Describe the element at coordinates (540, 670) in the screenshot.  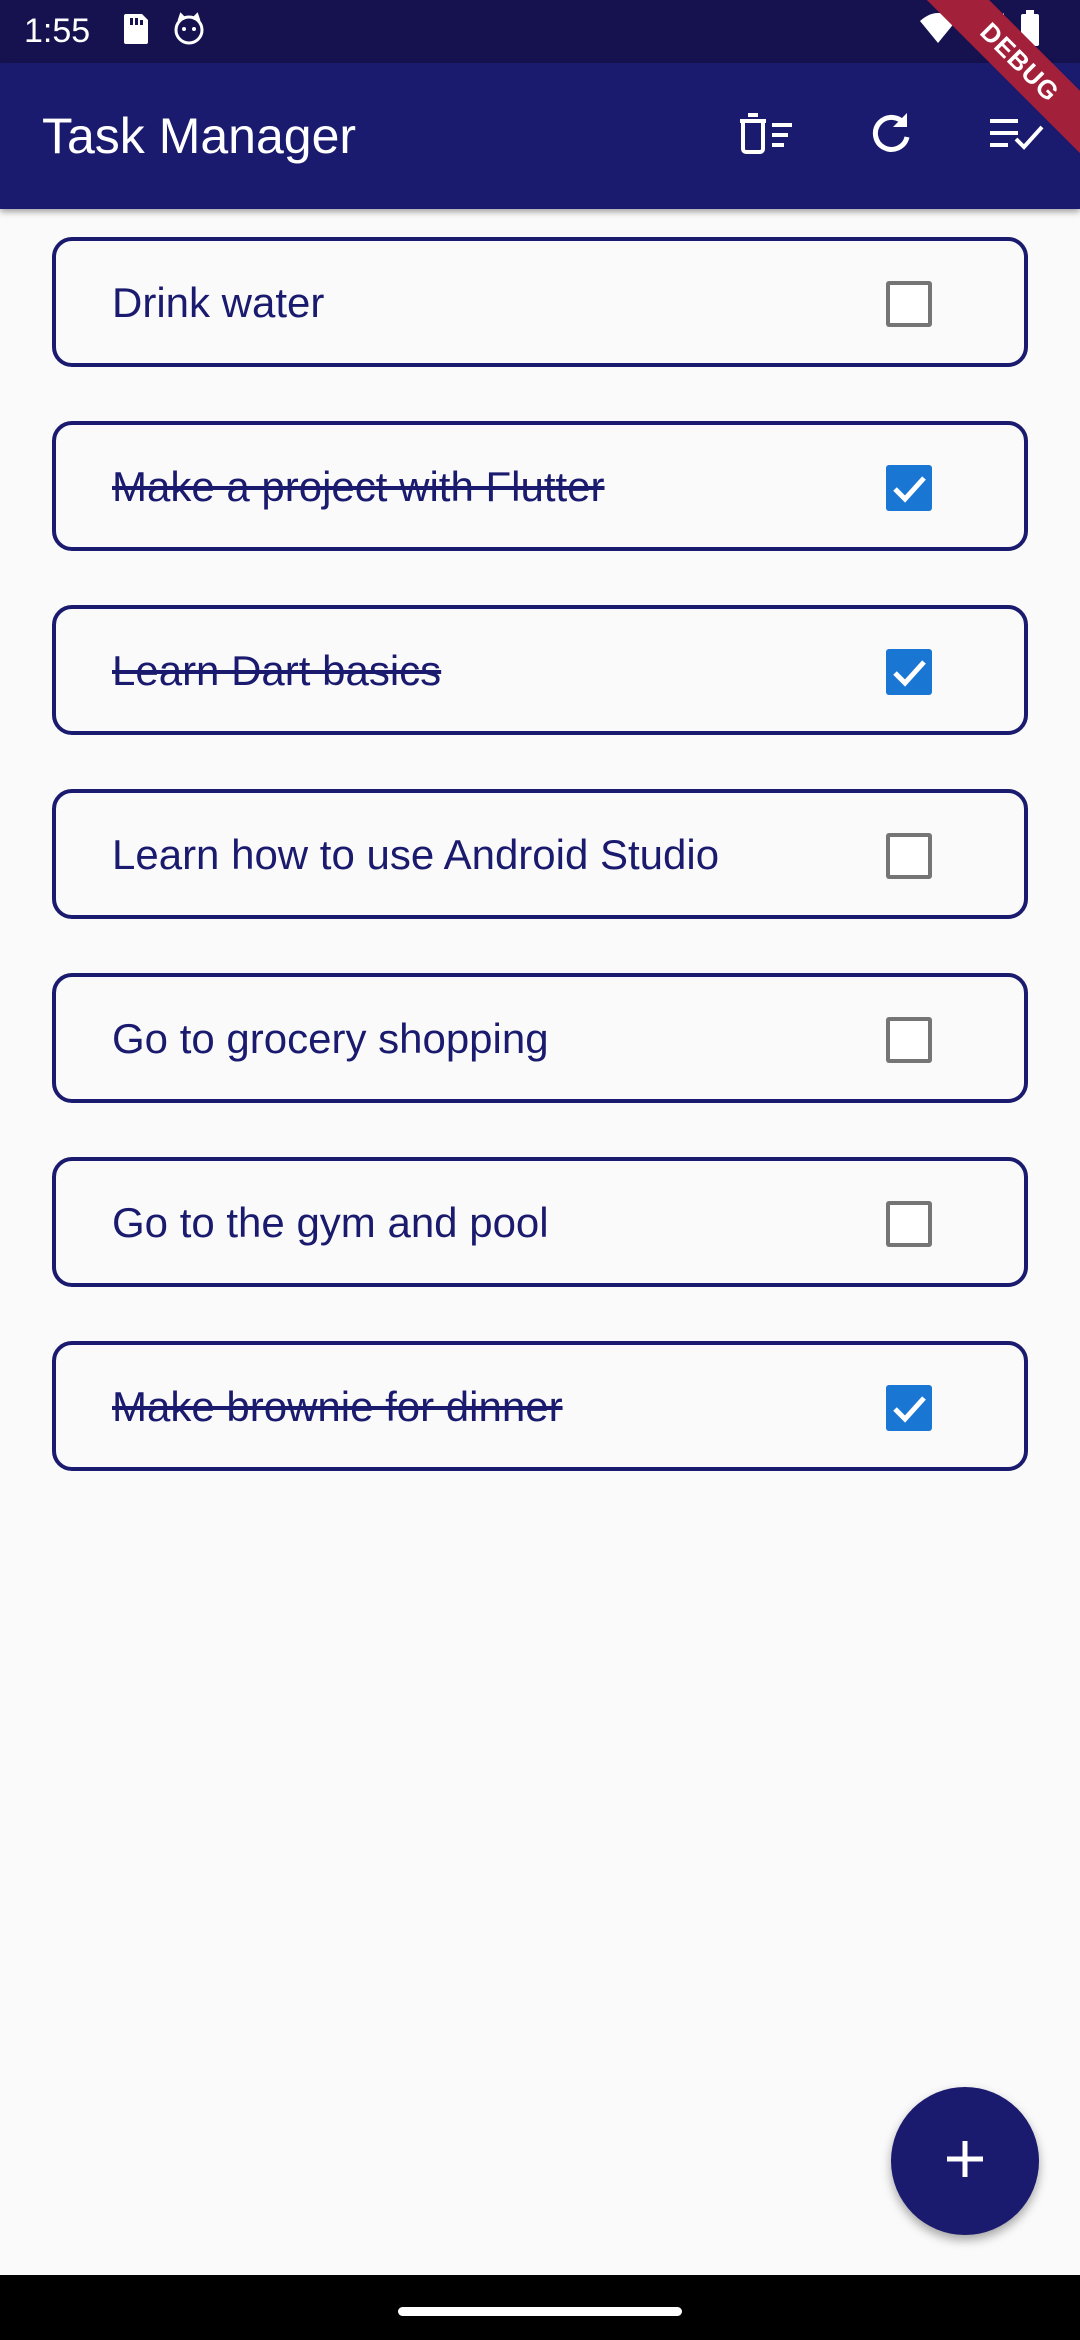
I see `task-card: Learn Dart basics` at that location.